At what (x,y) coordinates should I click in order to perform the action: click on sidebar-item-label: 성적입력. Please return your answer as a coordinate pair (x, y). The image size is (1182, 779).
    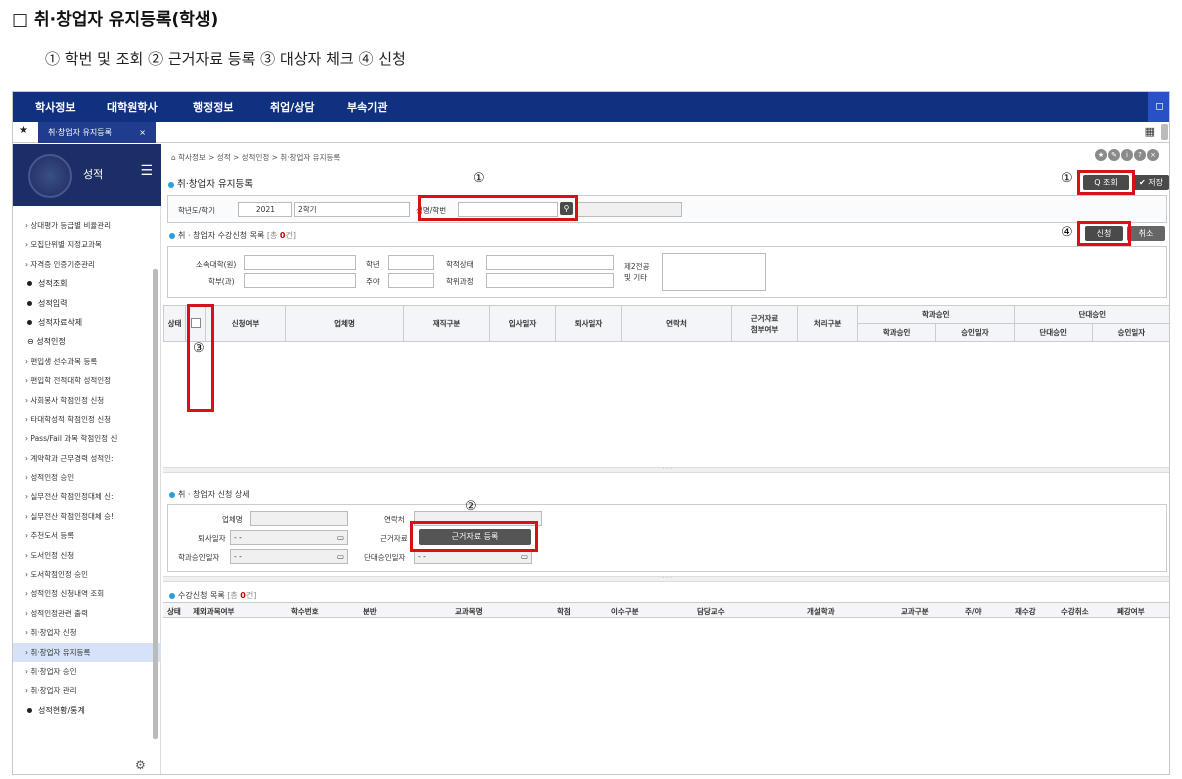
    Looking at the image, I should click on (53, 303).